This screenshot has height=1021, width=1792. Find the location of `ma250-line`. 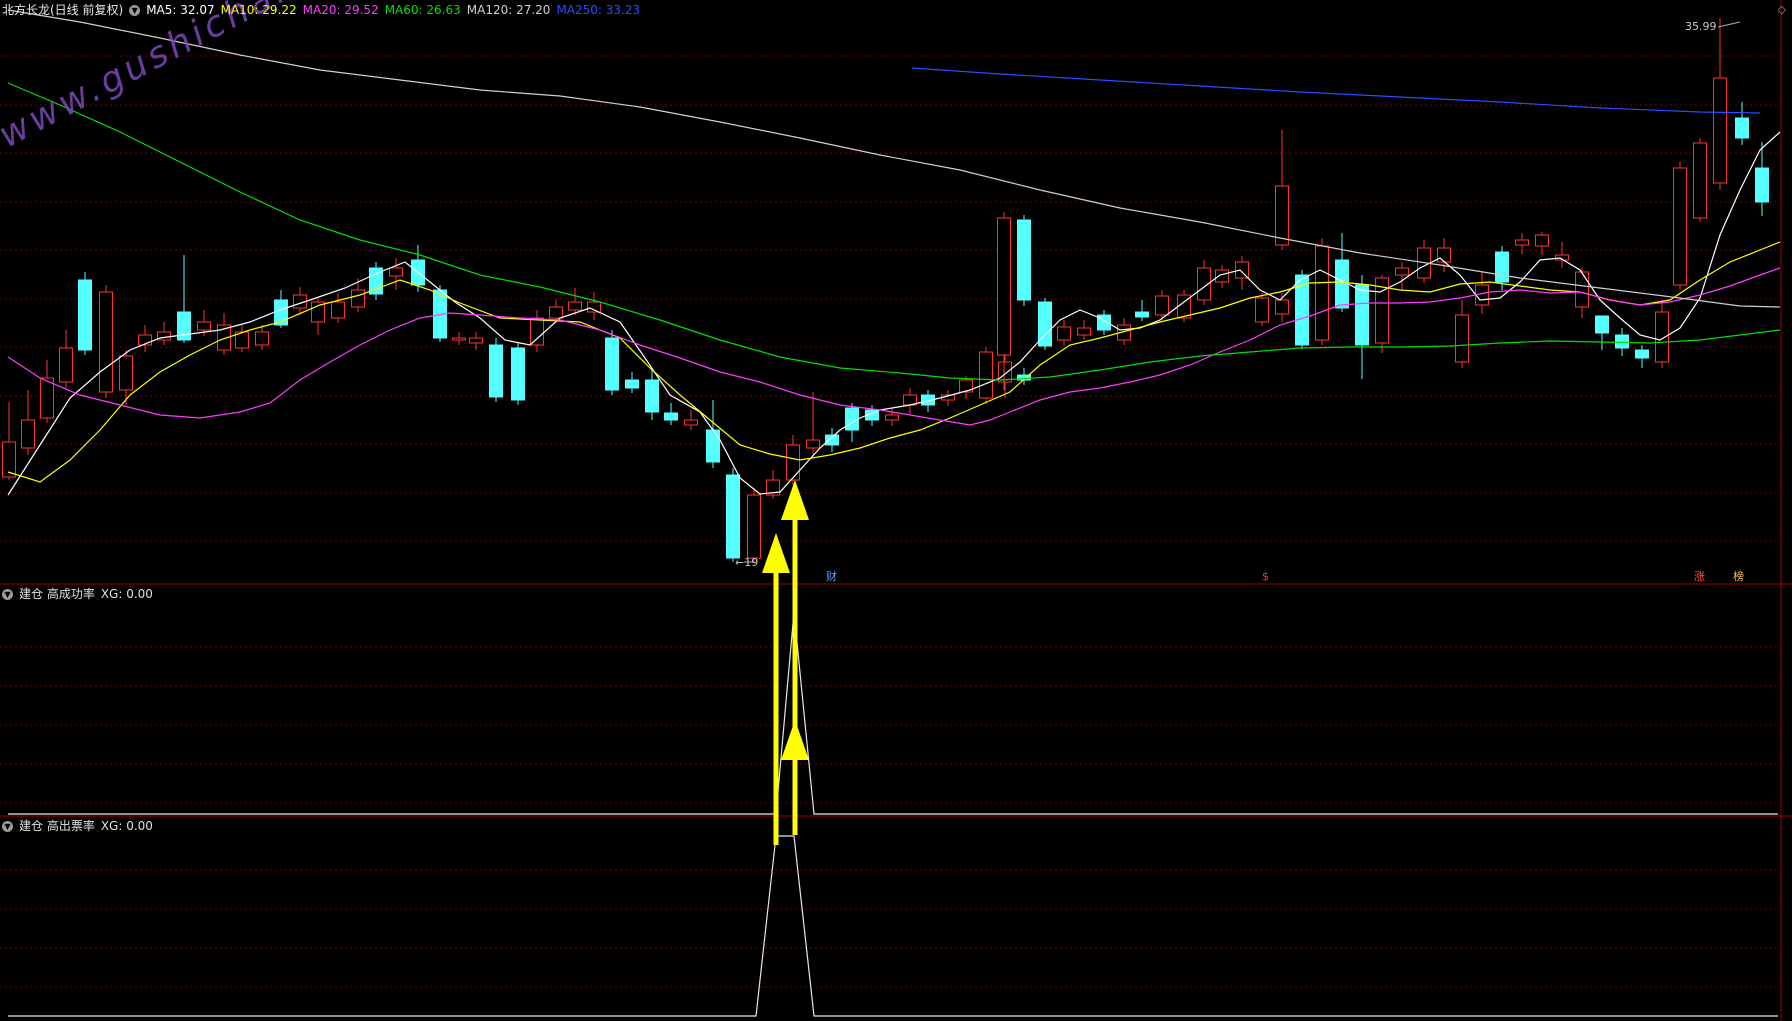

ma250-line is located at coordinates (1336, 90).